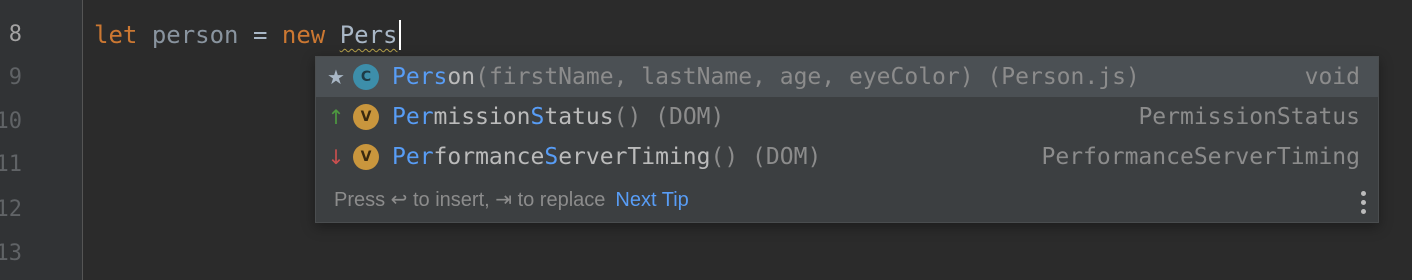 The height and width of the screenshot is (280, 1412). What do you see at coordinates (1332, 77) in the screenshot?
I see `return-type: void` at bounding box center [1332, 77].